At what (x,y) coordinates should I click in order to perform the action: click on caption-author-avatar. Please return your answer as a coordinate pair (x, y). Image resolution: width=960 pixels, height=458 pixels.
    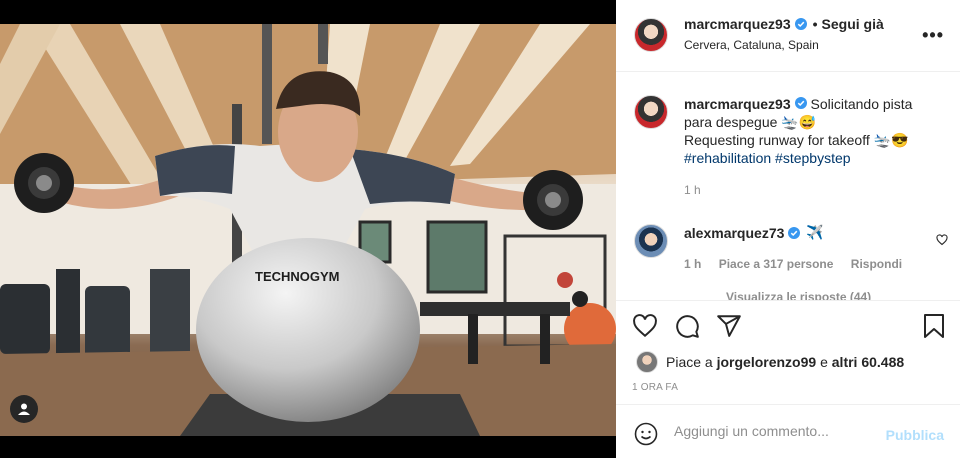
    Looking at the image, I should click on (651, 112).